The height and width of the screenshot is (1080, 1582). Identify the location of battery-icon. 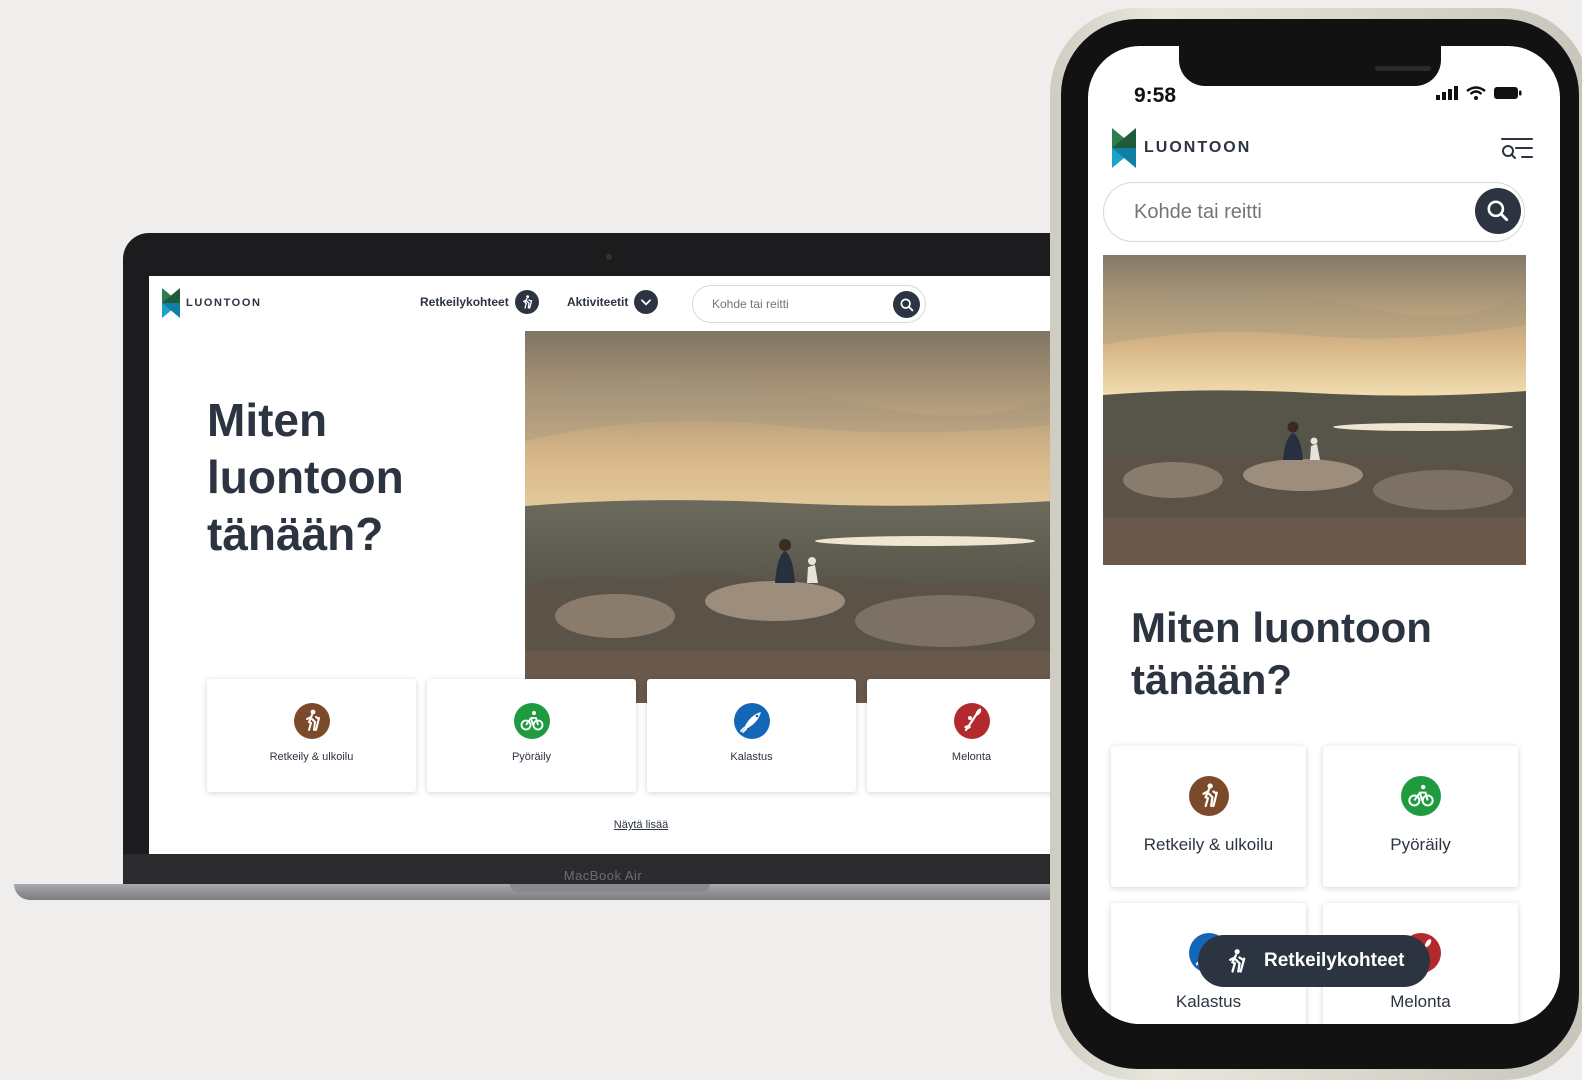
(1508, 93).